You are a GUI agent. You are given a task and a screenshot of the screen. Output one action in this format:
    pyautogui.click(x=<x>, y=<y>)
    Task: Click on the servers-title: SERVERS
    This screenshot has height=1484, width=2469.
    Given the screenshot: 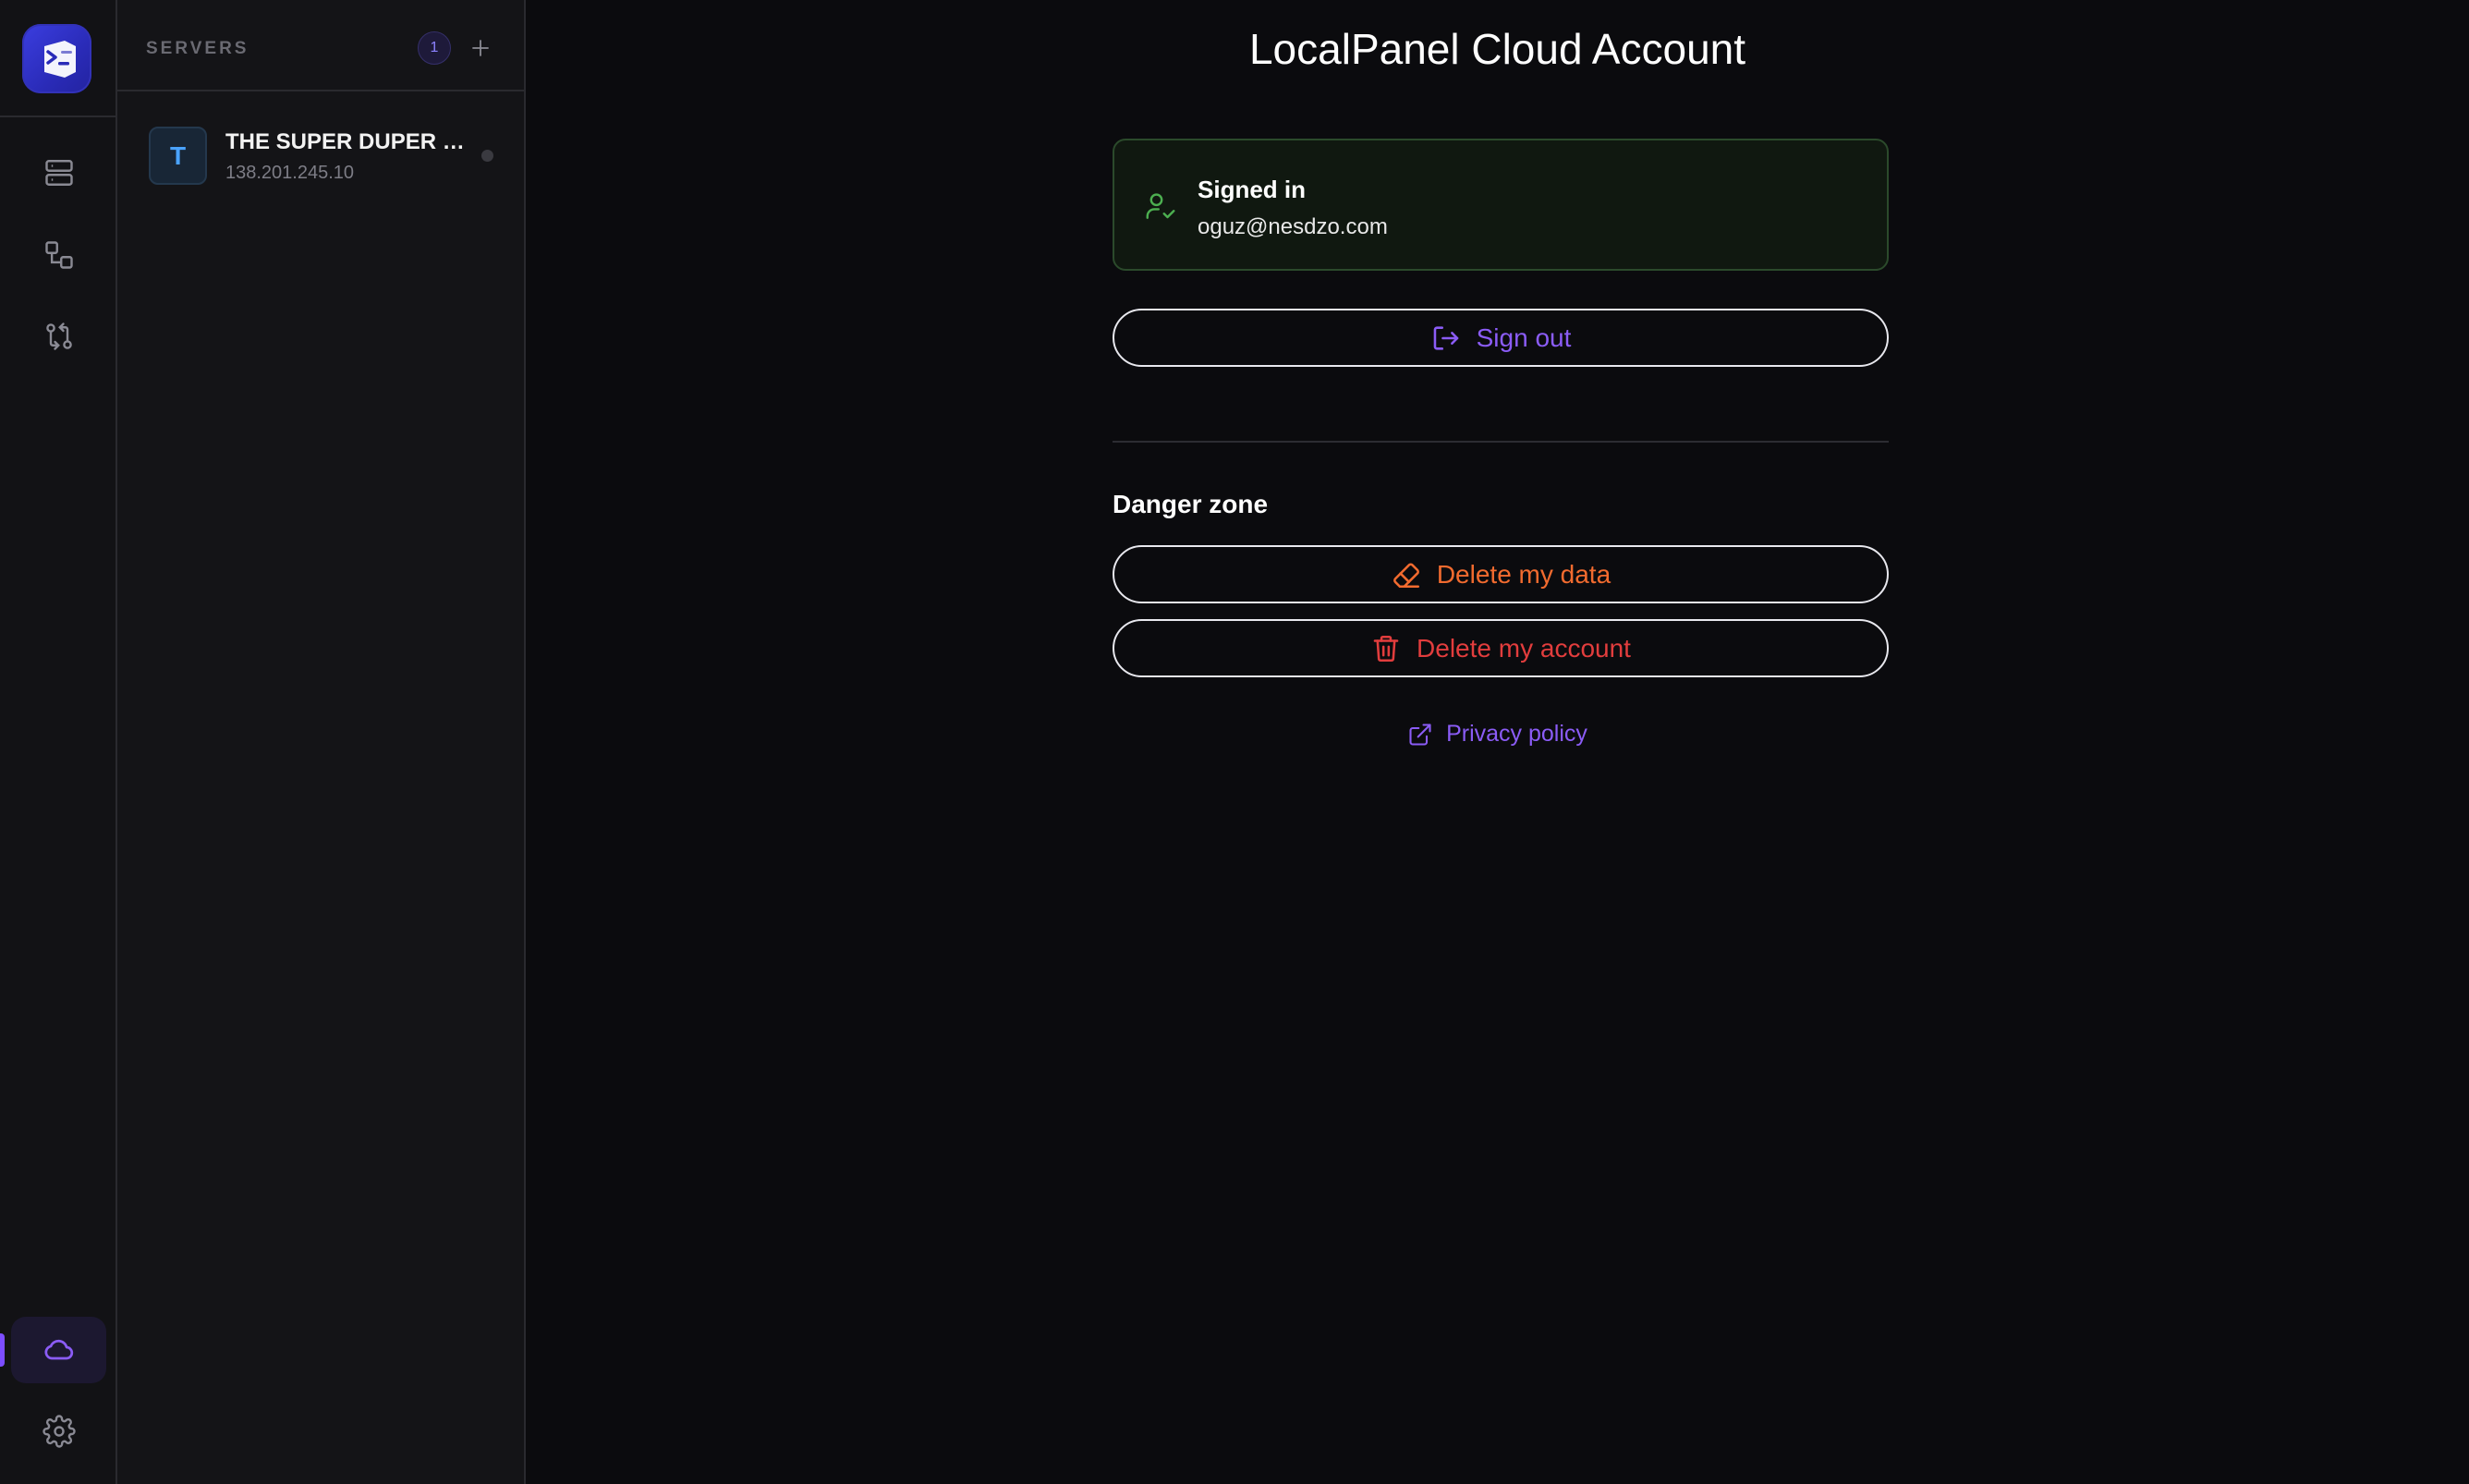 What is the action you would take?
    pyautogui.click(x=198, y=48)
    